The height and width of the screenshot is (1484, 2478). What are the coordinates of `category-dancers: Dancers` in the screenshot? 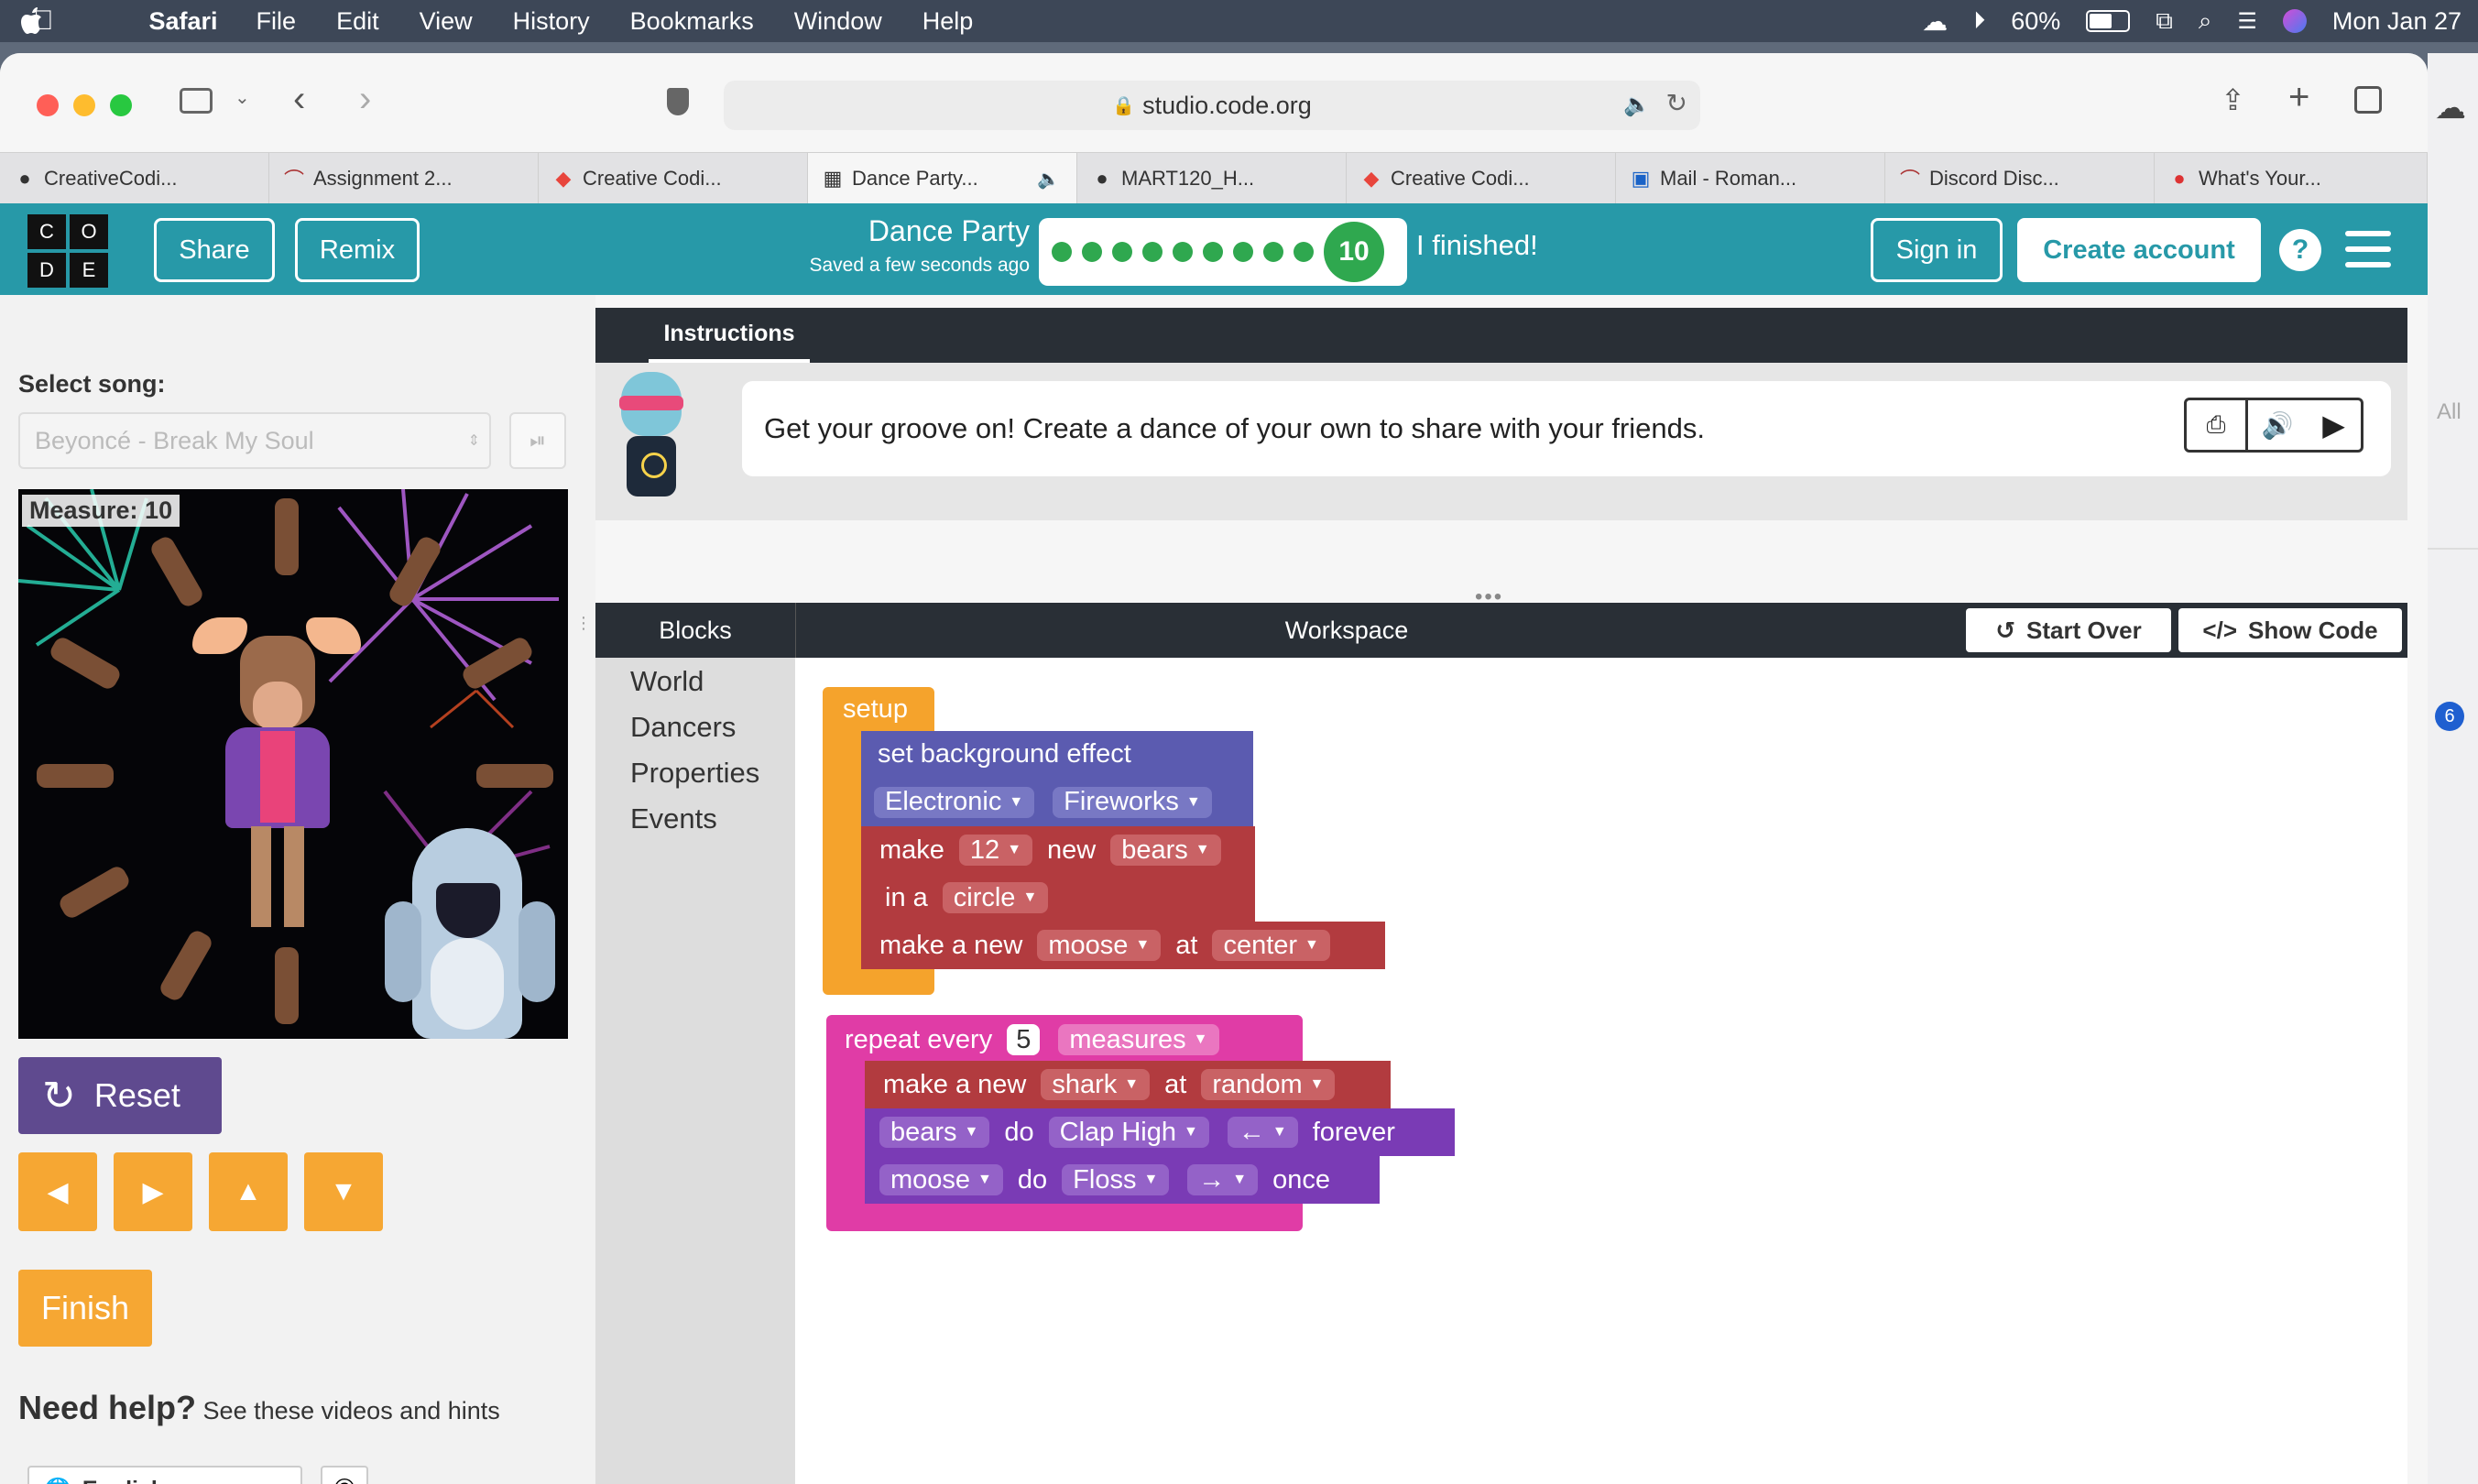 It's located at (683, 727).